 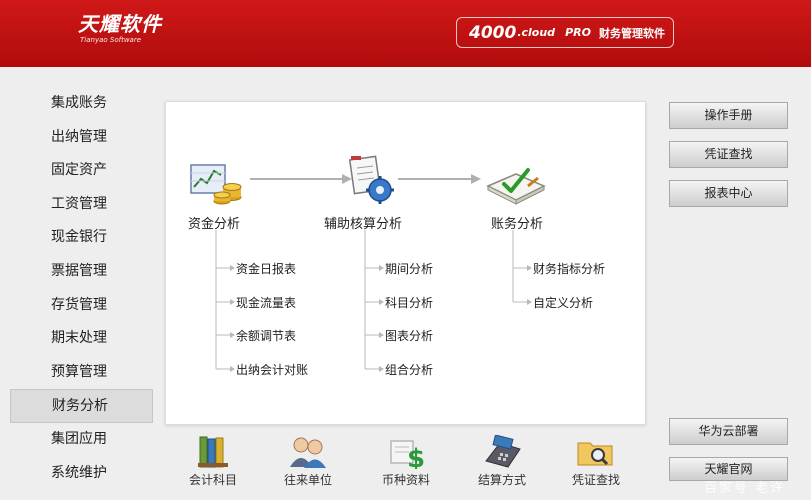 I want to click on voucher-query-button: 凭证查找, so click(x=728, y=154).